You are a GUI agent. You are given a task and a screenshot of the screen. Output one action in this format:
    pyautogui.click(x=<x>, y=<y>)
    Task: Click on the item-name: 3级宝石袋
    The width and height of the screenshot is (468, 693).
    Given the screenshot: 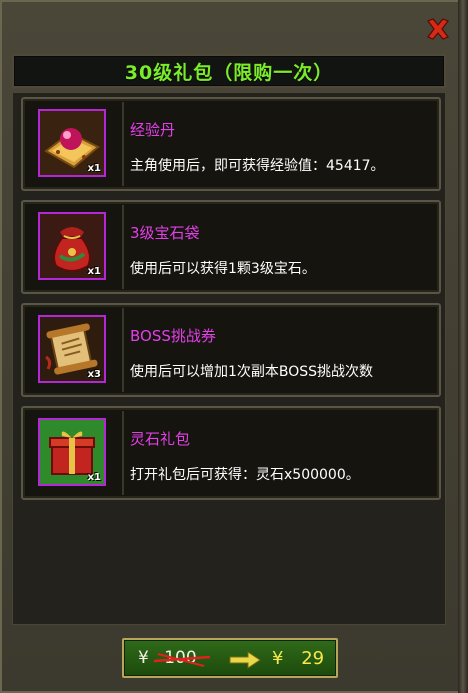 What is the action you would take?
    pyautogui.click(x=165, y=233)
    